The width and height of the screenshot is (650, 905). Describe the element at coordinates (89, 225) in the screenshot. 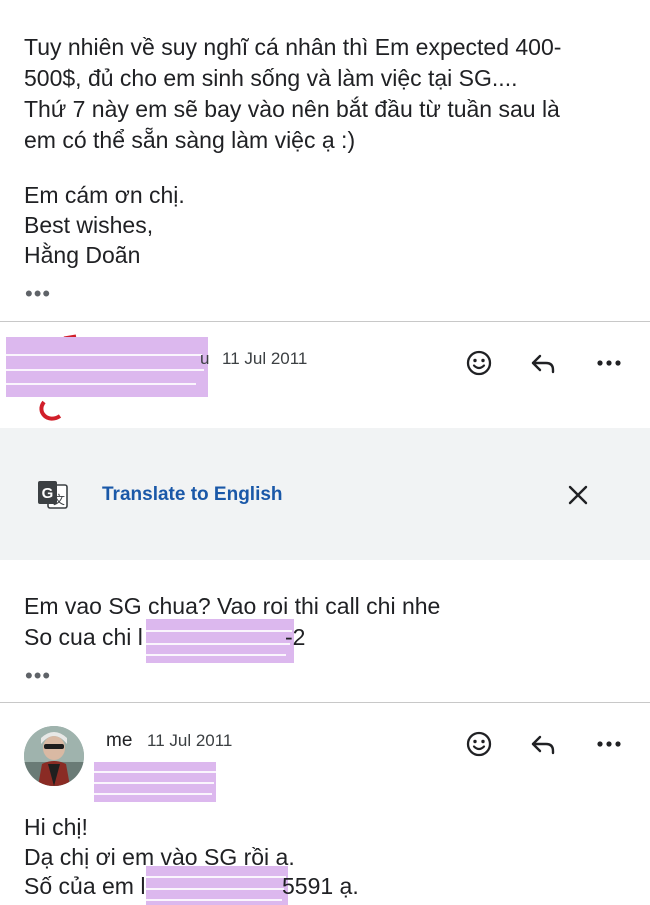

I see `body-line: Best wishes,` at that location.